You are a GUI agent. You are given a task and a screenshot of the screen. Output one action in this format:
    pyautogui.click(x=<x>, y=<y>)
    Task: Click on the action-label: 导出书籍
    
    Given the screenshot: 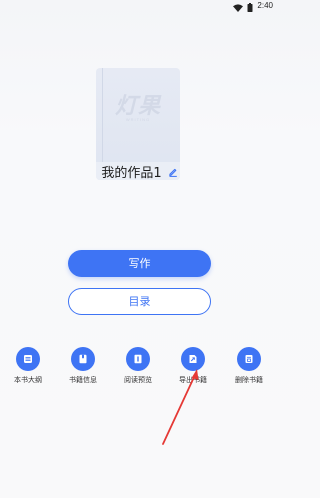 What is the action you would take?
    pyautogui.click(x=193, y=380)
    